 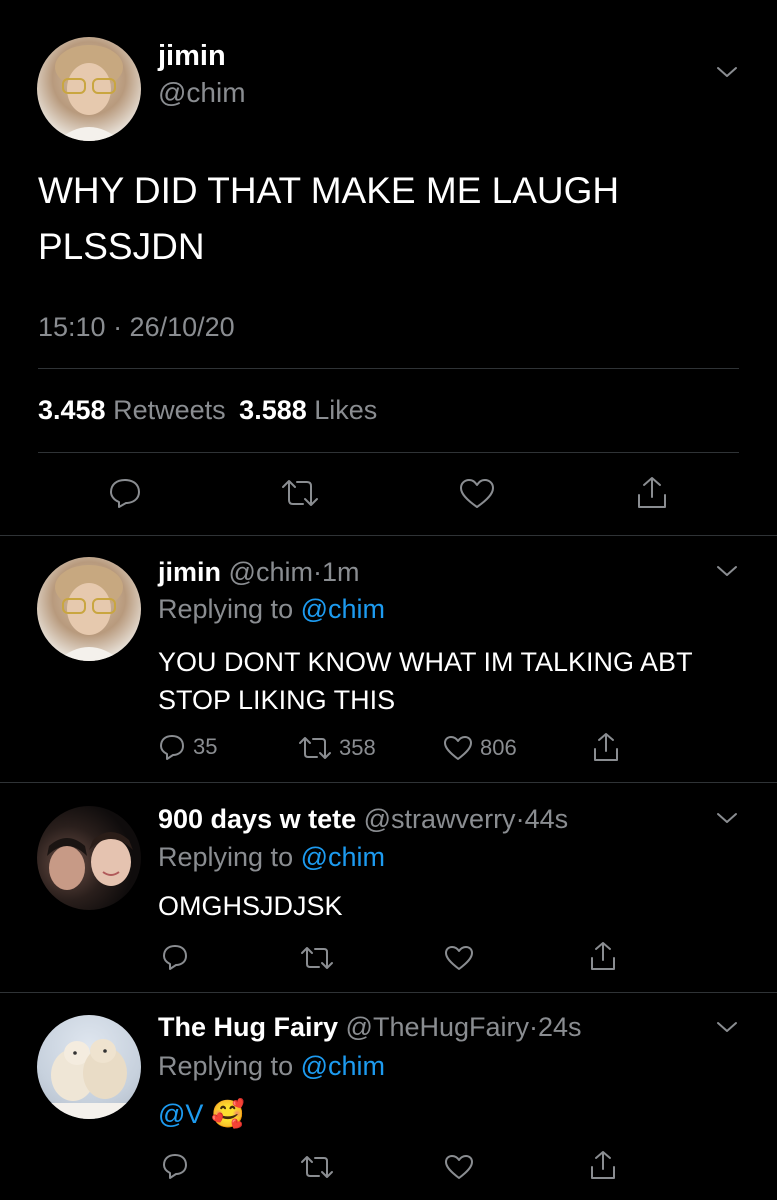 I want to click on tweet-text-line: WHY DID THAT MAKE ME LAUGH, so click(x=329, y=190).